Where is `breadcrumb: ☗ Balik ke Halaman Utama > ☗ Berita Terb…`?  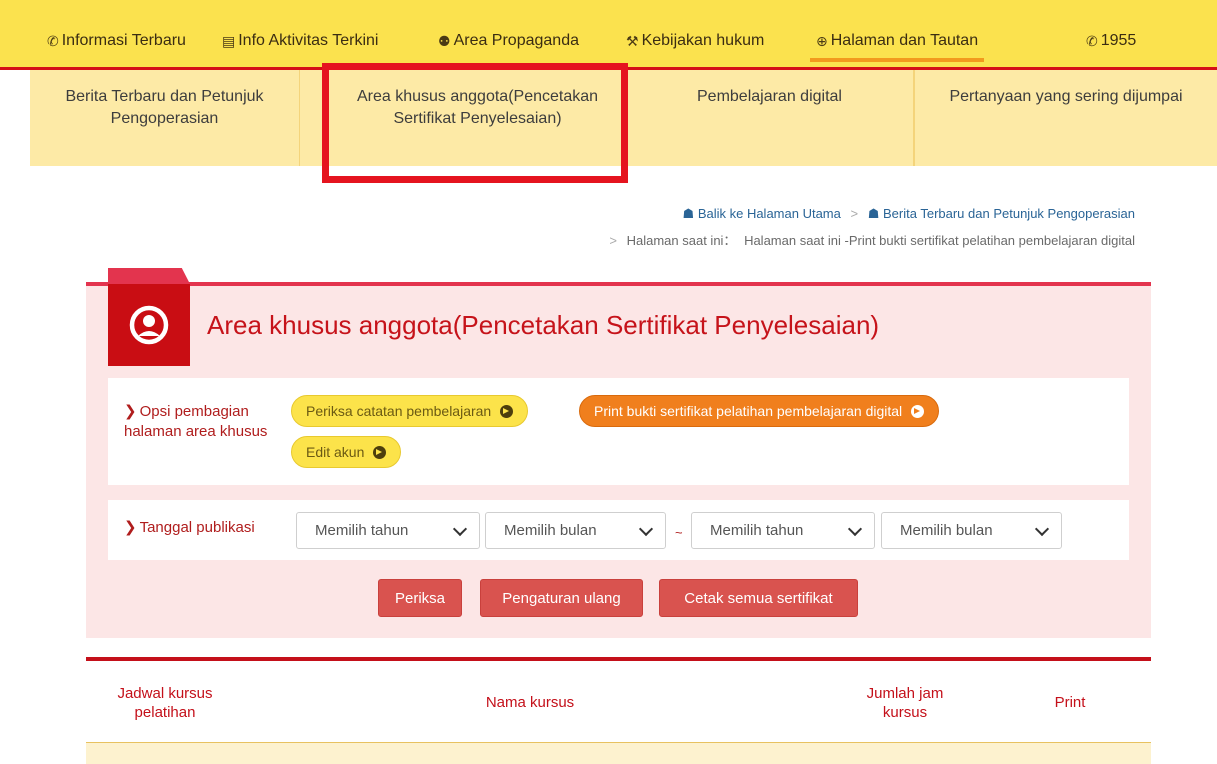 breadcrumb: ☗ Balik ke Halaman Utama > ☗ Berita Terb… is located at coordinates (909, 214).